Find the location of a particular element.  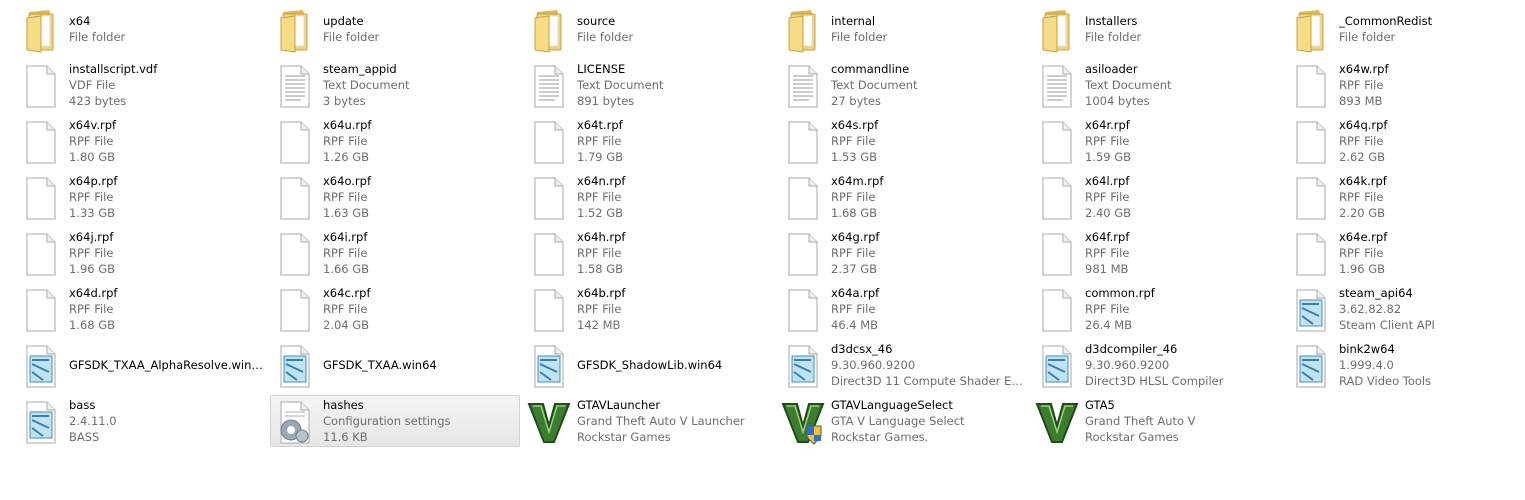

file-name: asiloader is located at coordinates (1111, 69).